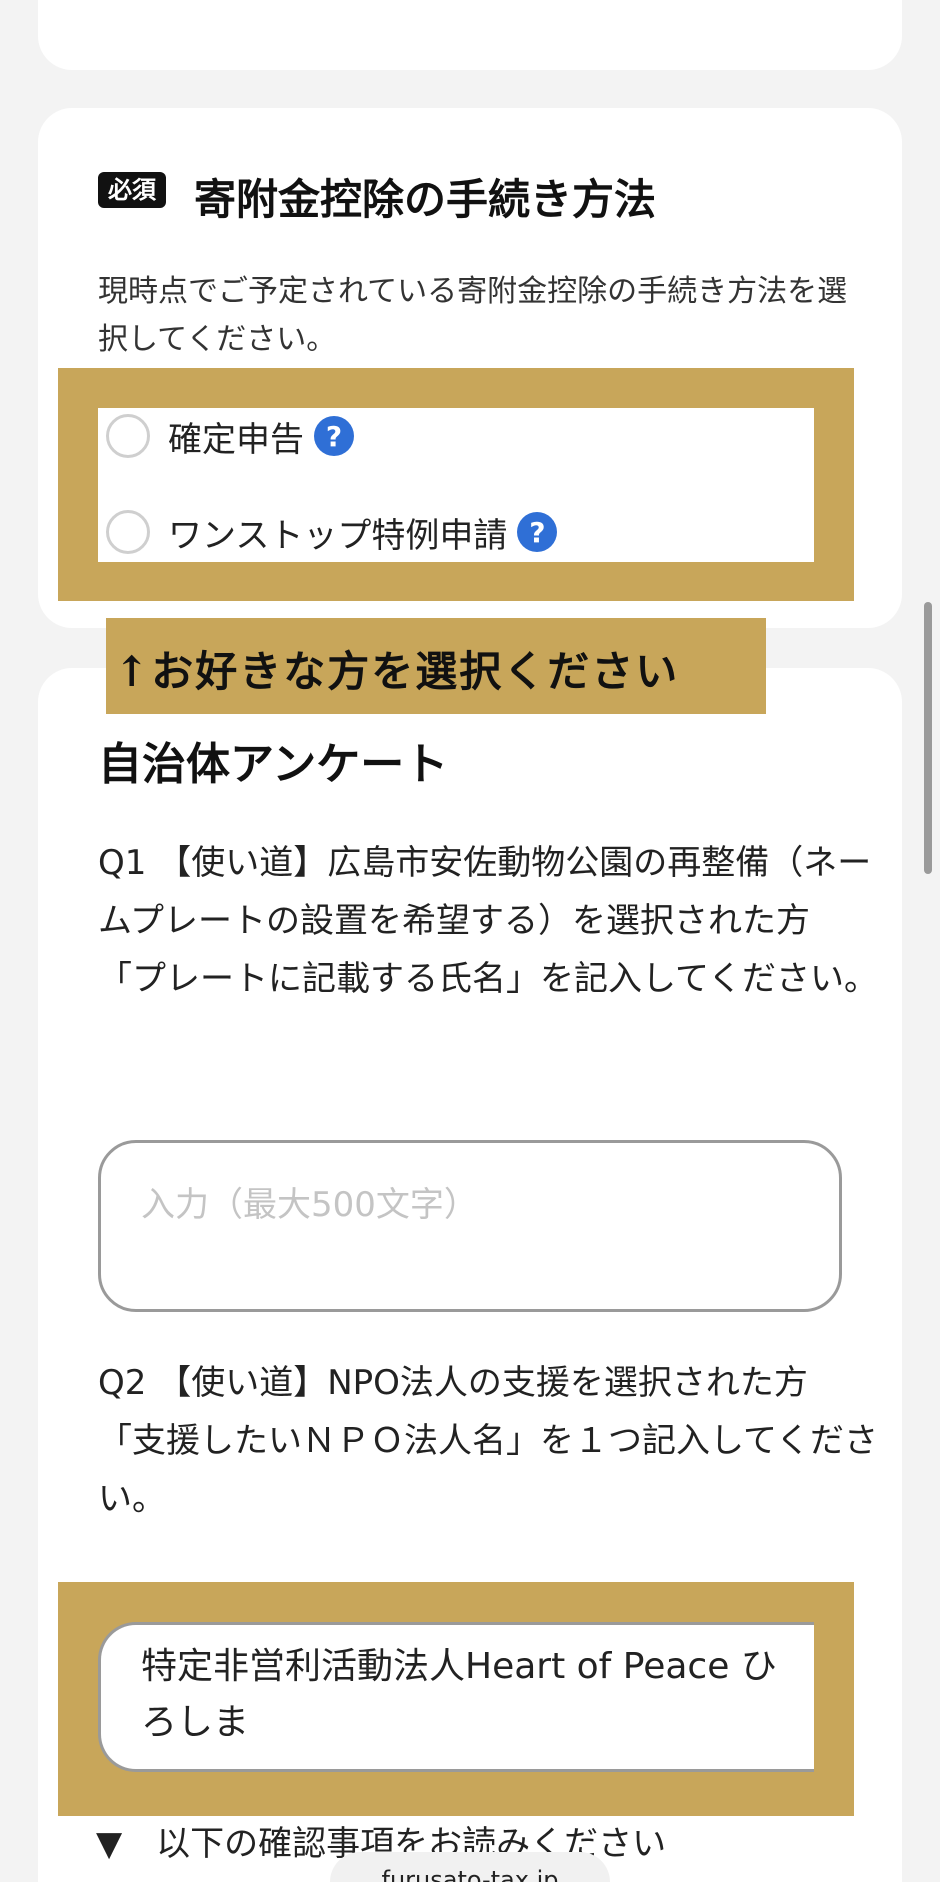 This screenshot has height=1882, width=940. I want to click on q1-text-input: 入力（最大500文字）, so click(470, 1226).